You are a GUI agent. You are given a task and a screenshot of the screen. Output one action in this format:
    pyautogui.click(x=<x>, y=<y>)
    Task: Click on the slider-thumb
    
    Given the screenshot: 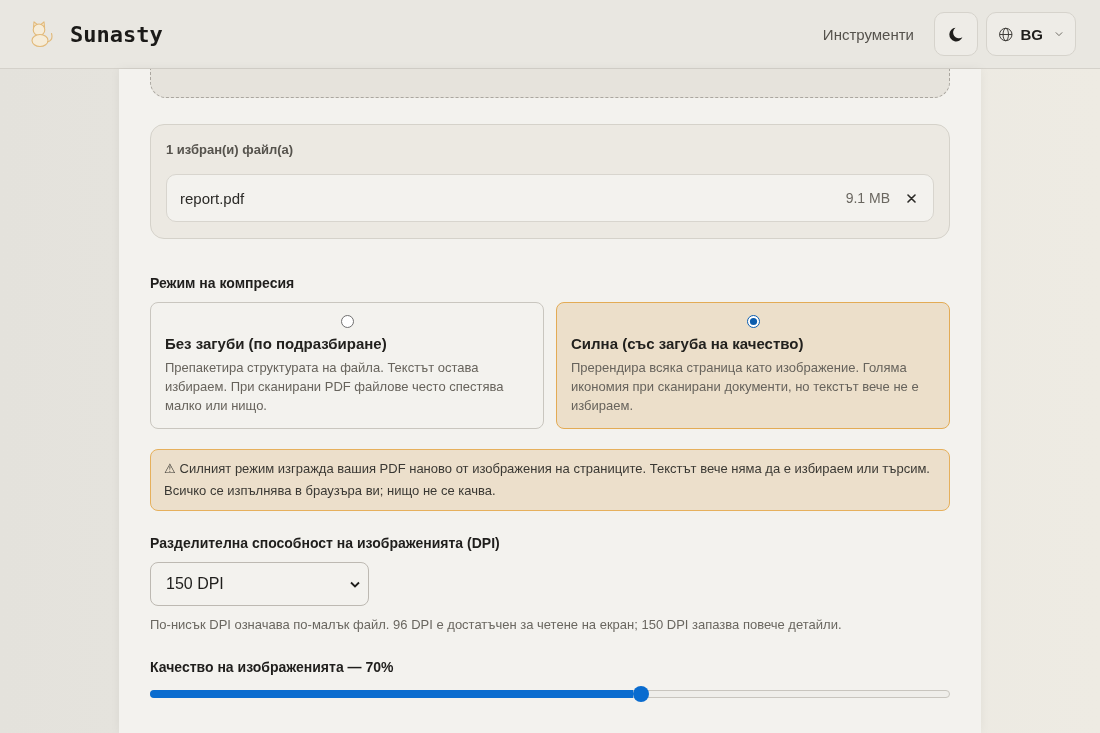 What is the action you would take?
    pyautogui.click(x=640, y=694)
    